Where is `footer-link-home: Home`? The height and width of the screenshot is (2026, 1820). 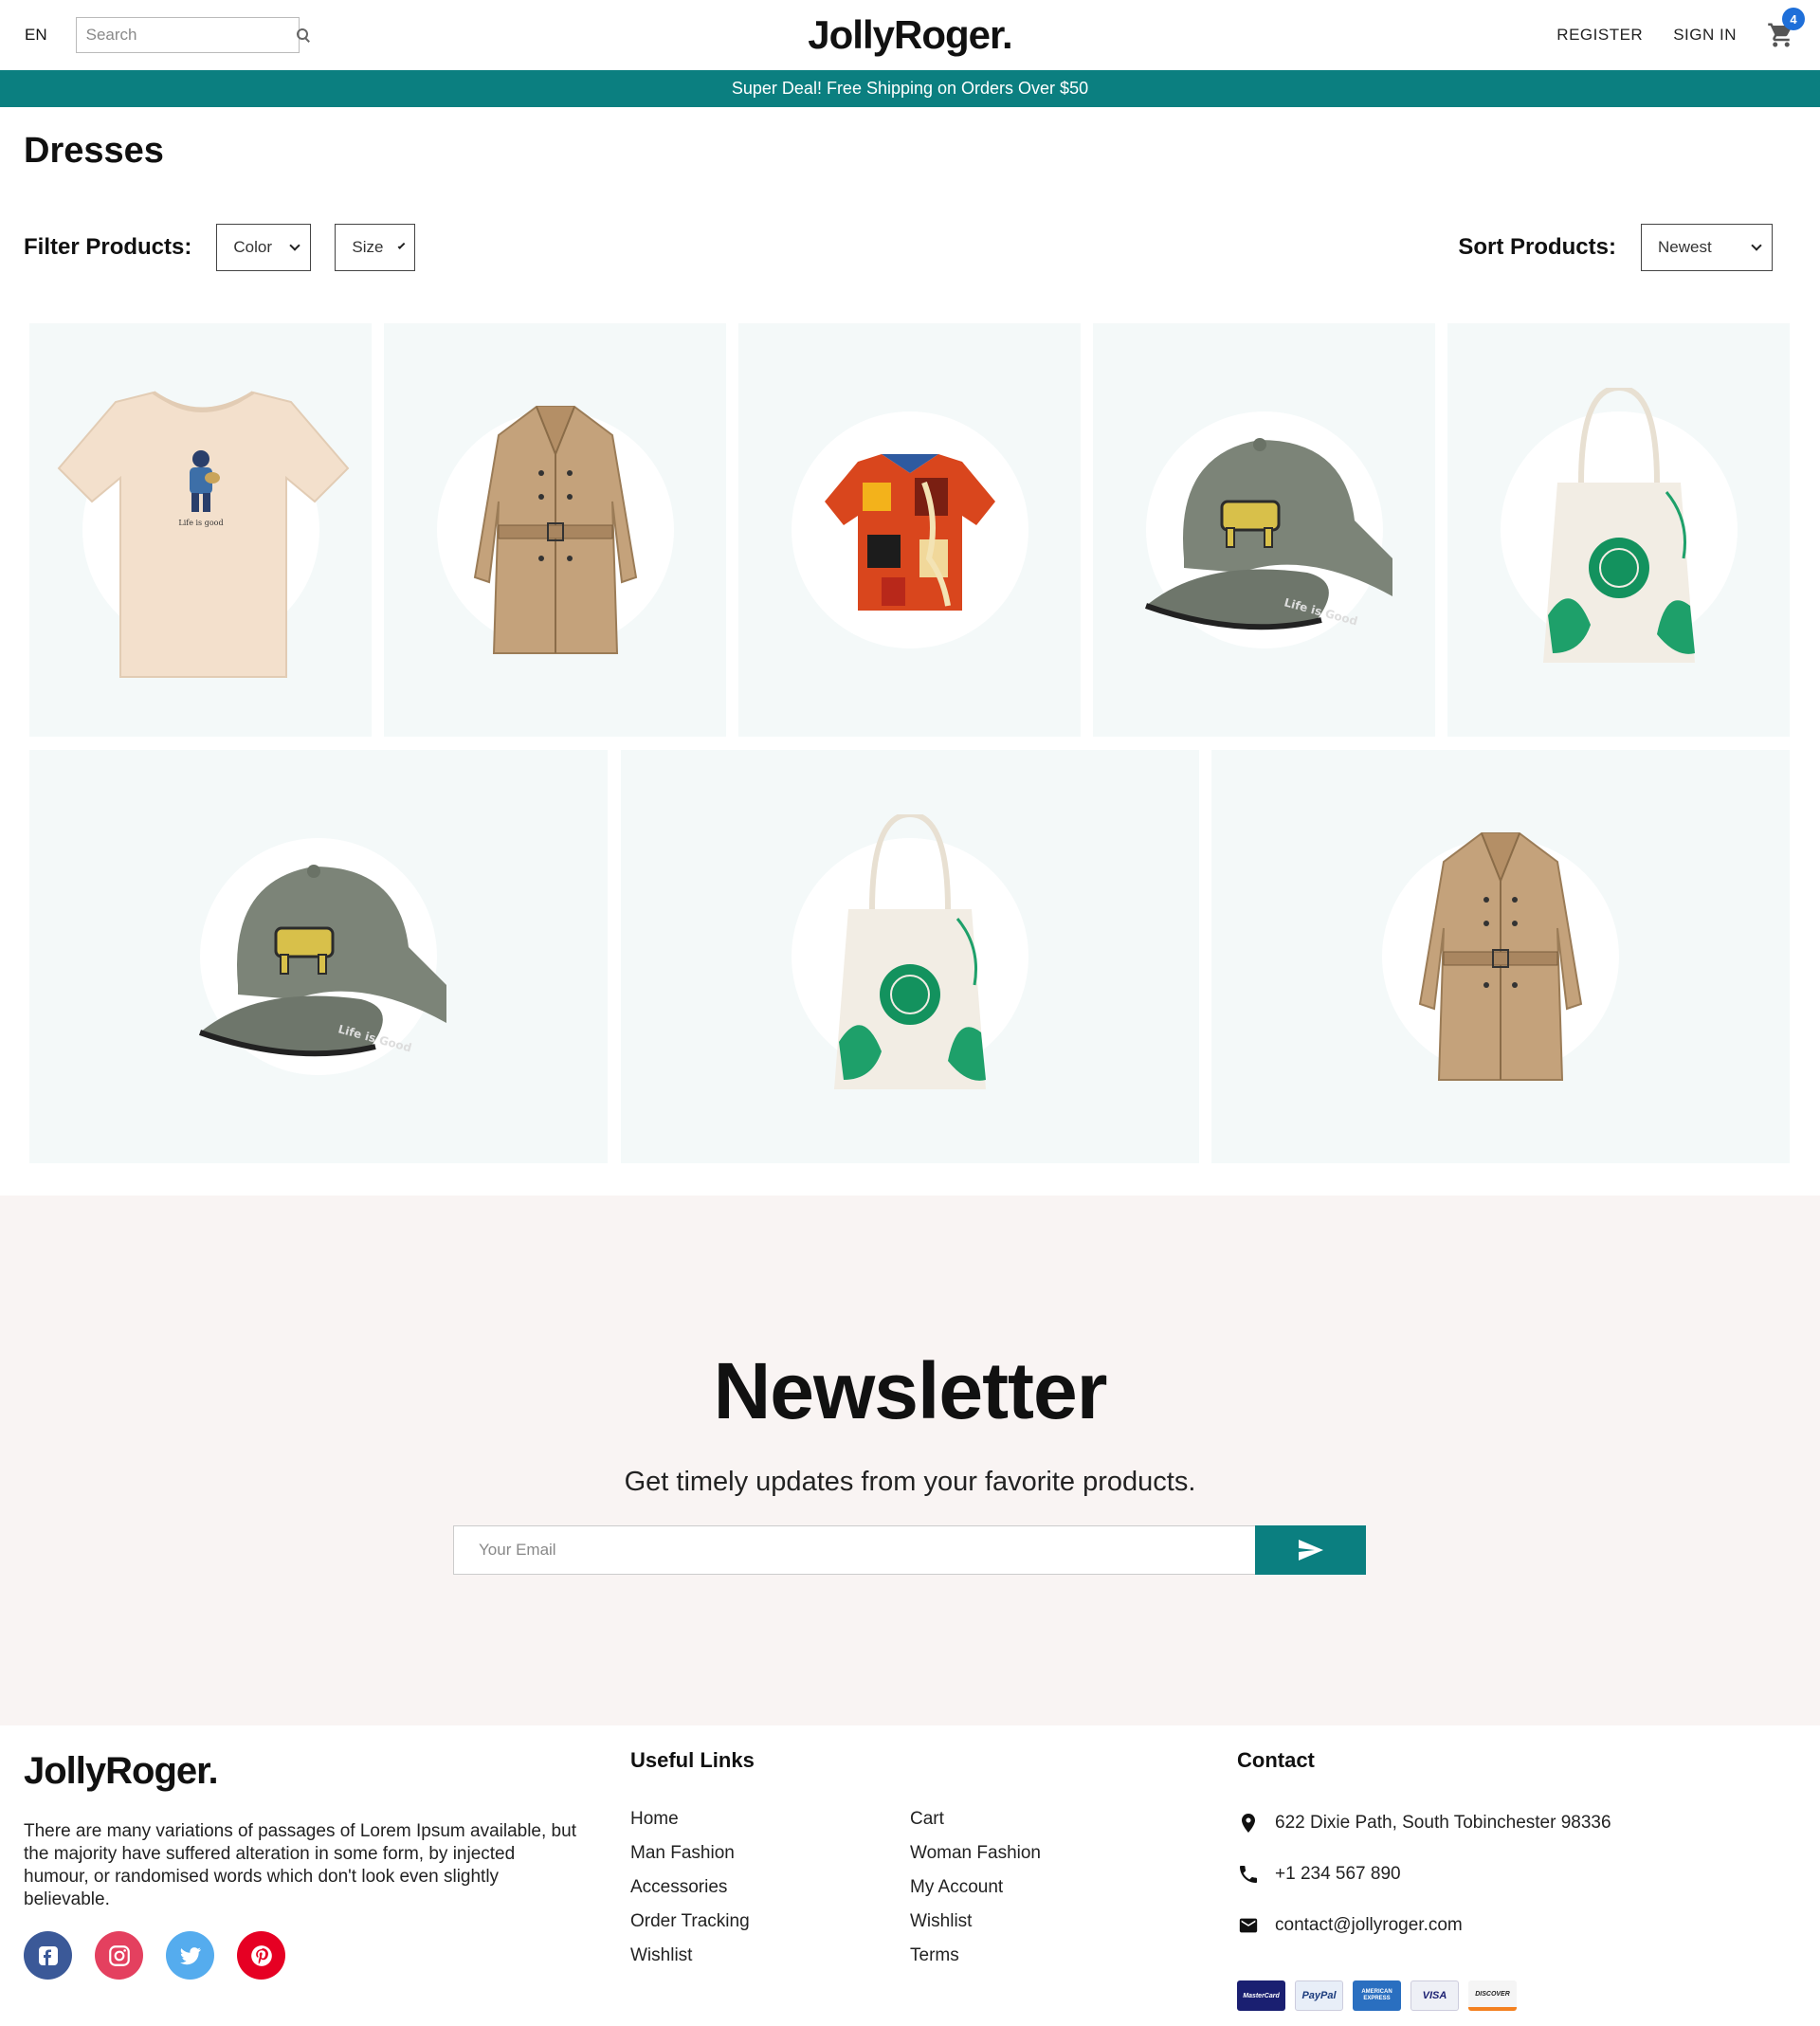
footer-link-home: Home is located at coordinates (690, 1819).